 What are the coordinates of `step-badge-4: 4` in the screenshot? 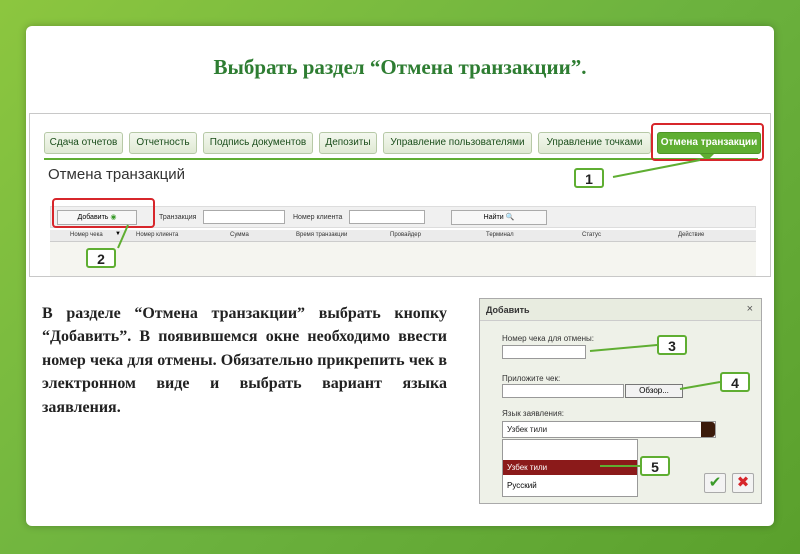 It's located at (735, 382).